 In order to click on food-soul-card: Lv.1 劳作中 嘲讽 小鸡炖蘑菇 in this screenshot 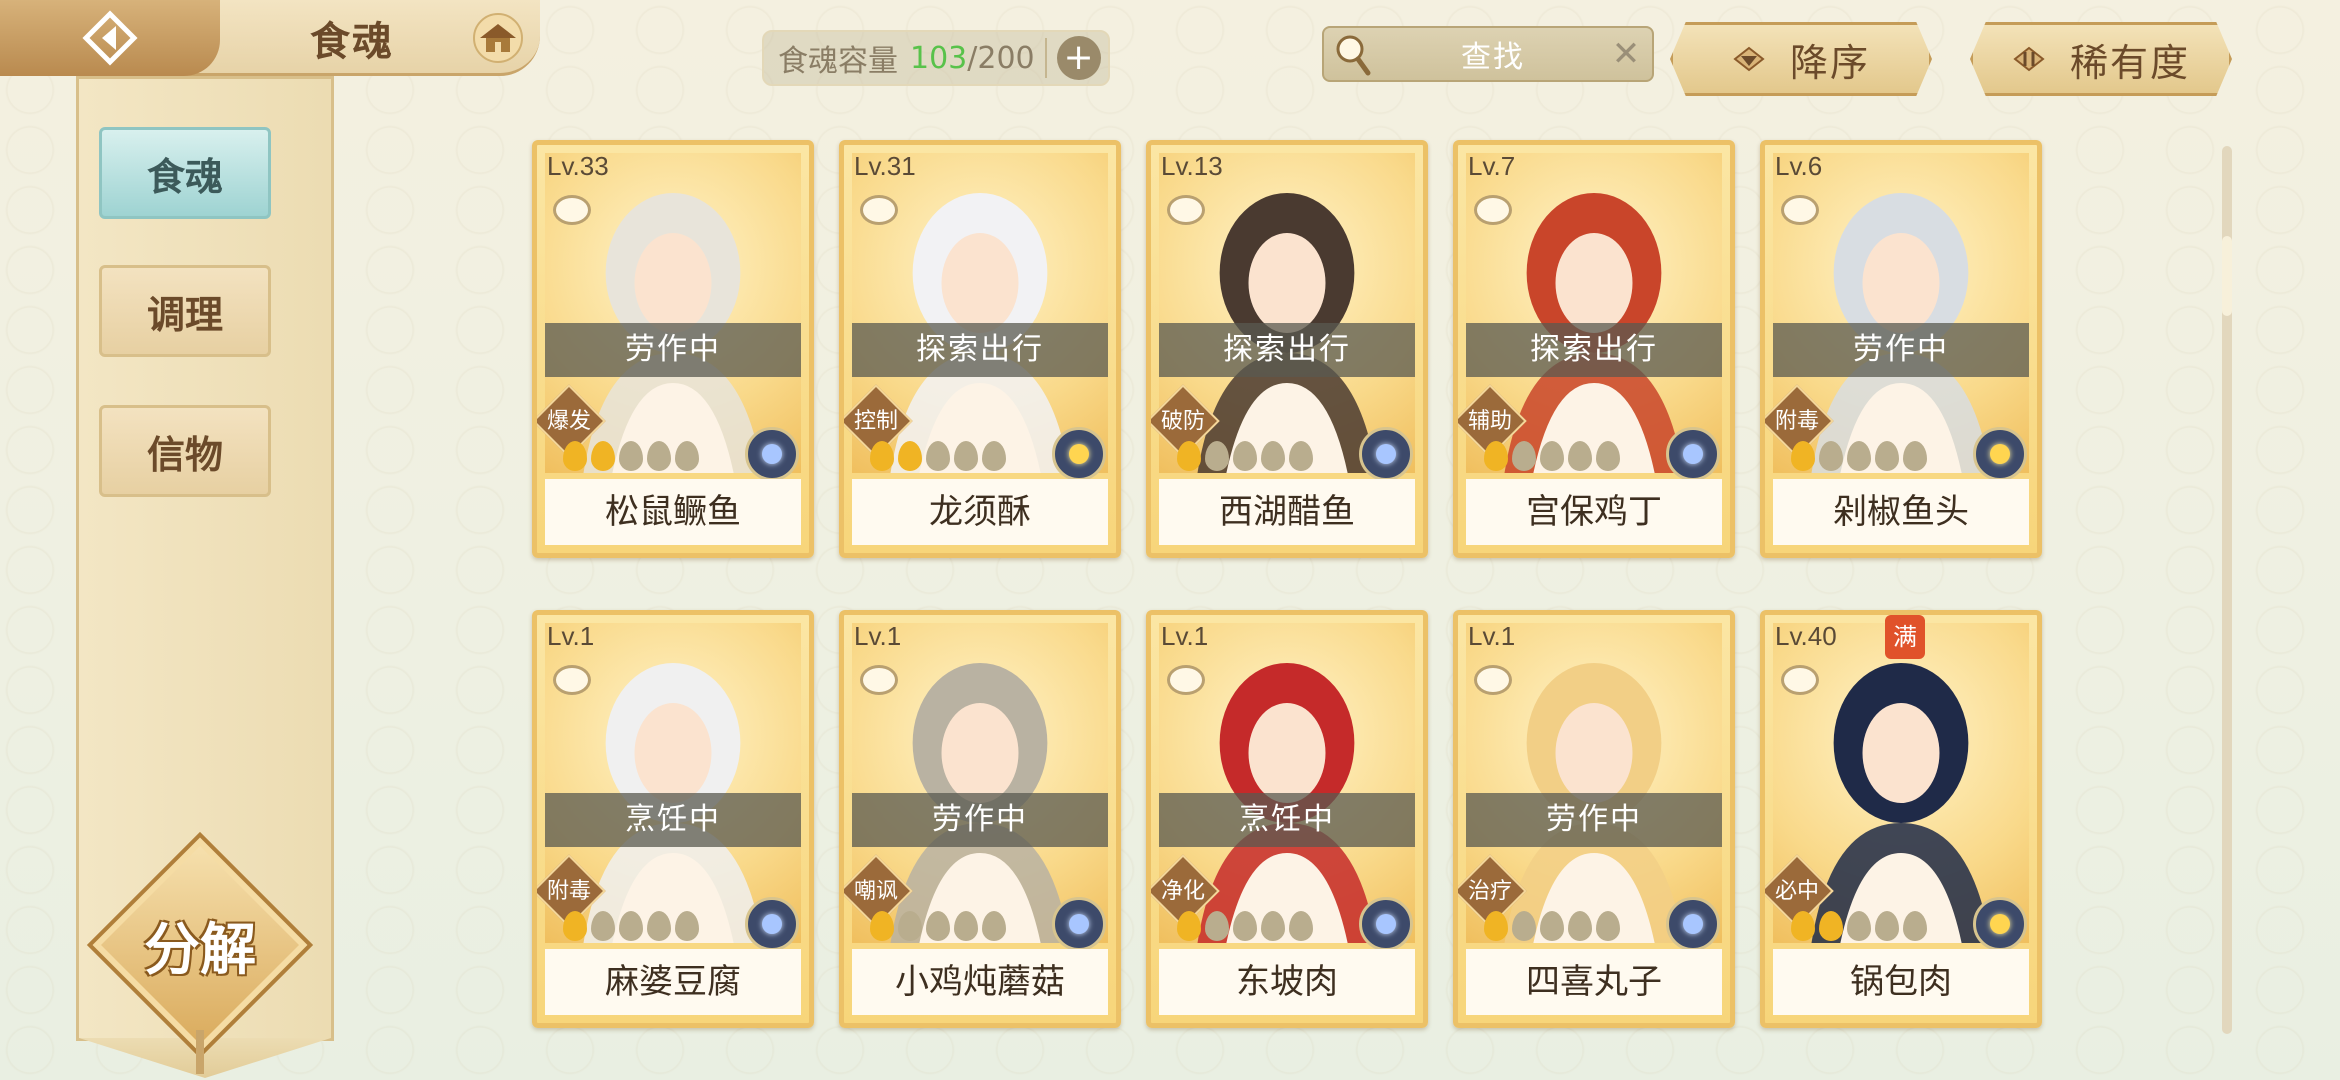, I will do `click(980, 819)`.